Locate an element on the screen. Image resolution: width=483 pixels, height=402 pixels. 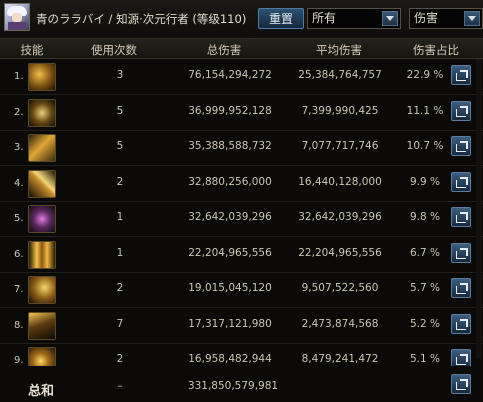
column-header-average: 平均伤害 is located at coordinates (339, 50).